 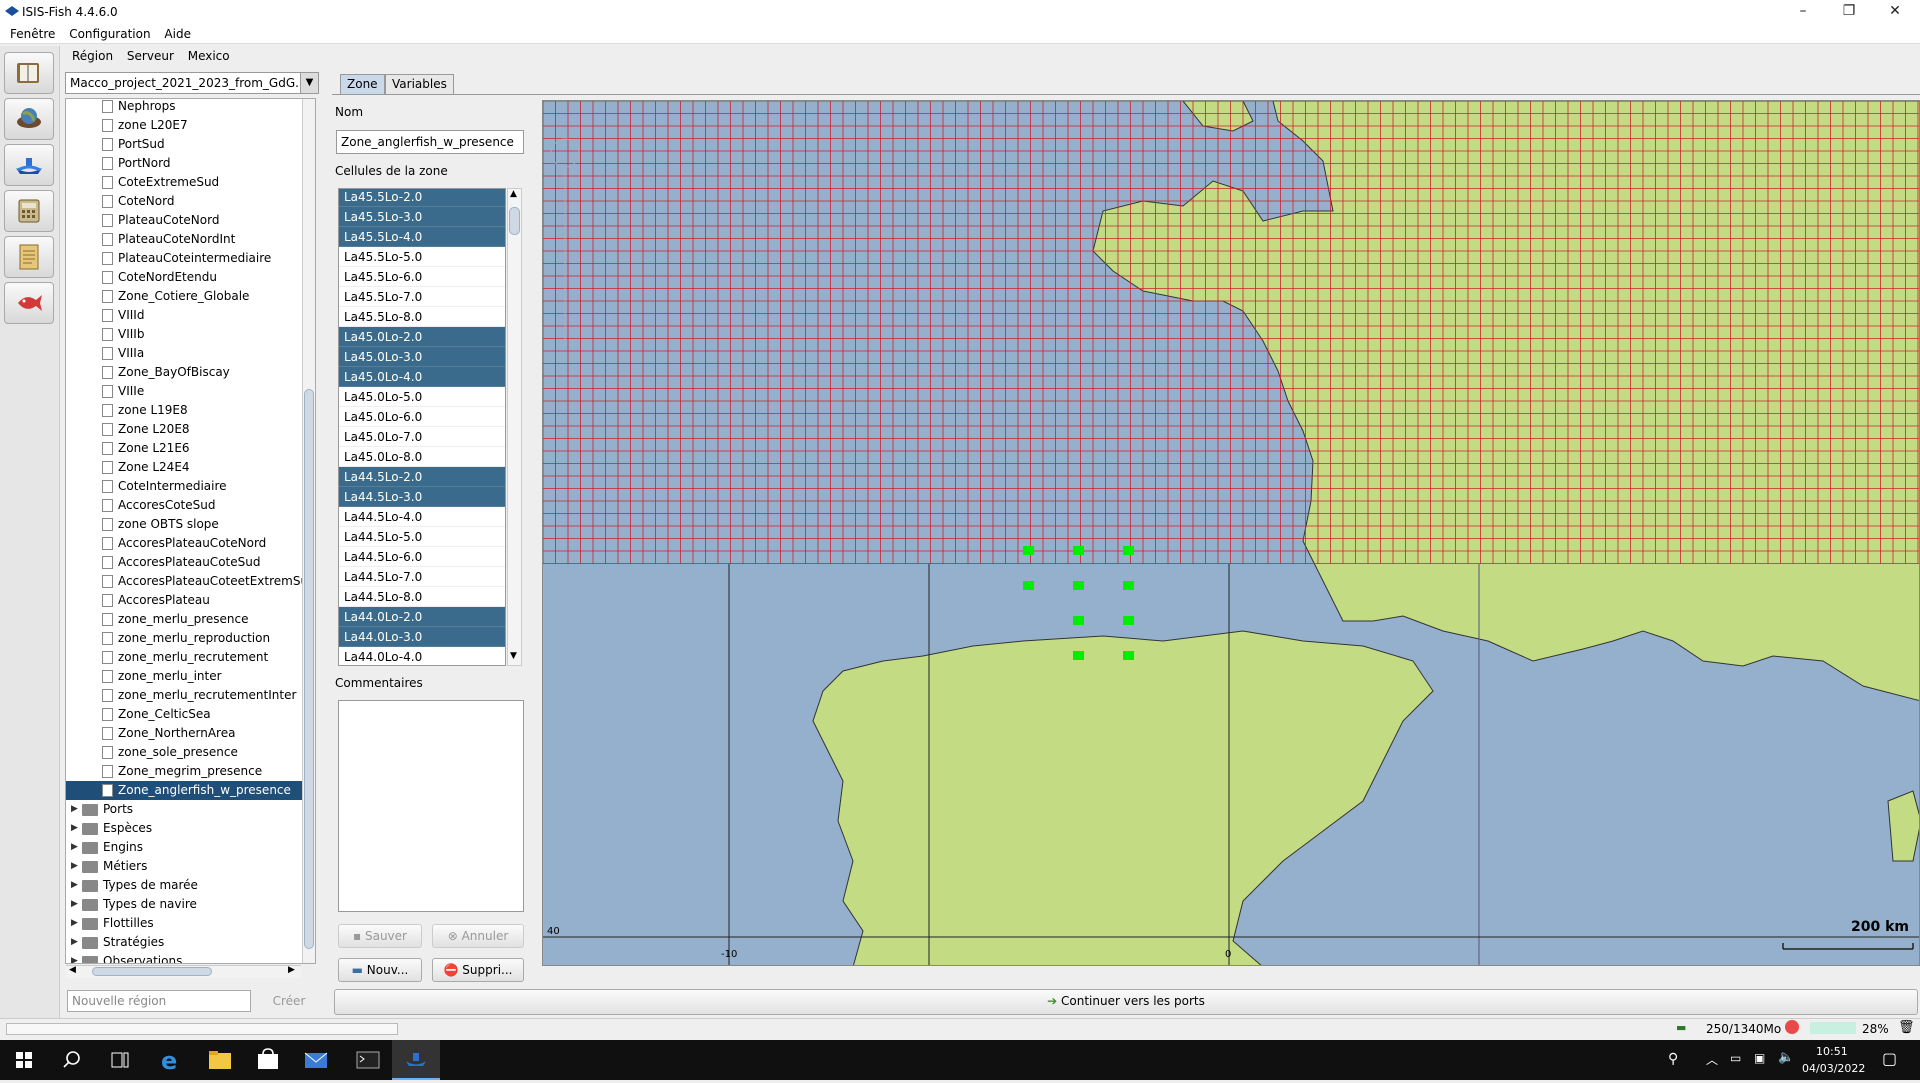 I want to click on tree-item-zone: Zone_BayOfBiscay, so click(x=184, y=372).